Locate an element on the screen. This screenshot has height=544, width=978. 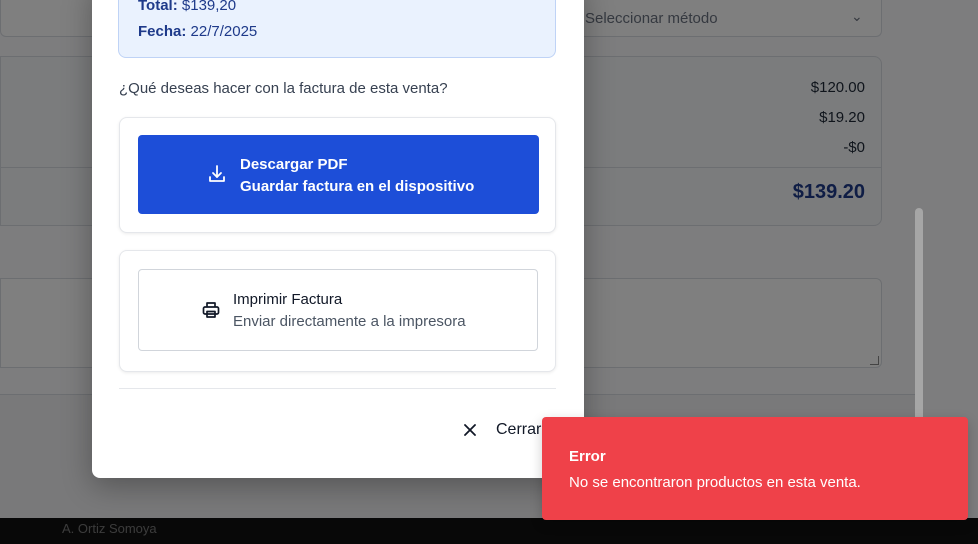
modal-divider is located at coordinates (337, 388).